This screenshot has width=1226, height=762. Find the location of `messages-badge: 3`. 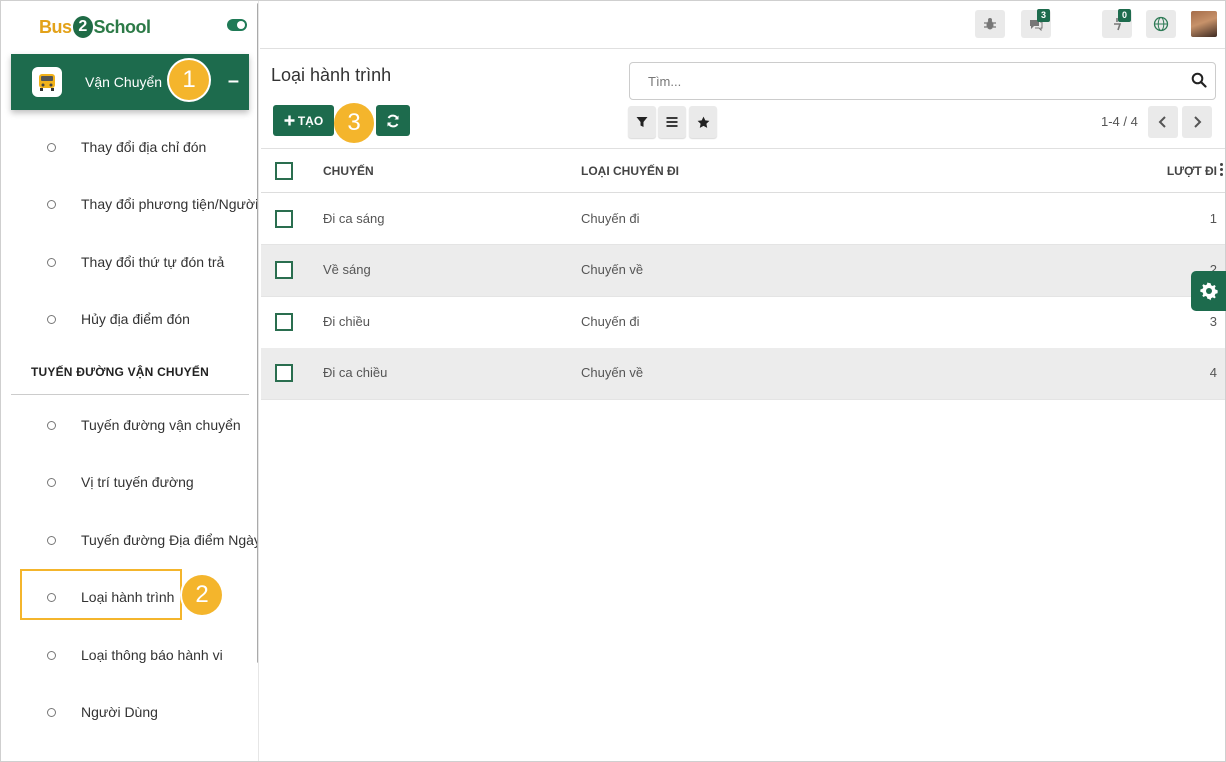

messages-badge: 3 is located at coordinates (1043, 15).